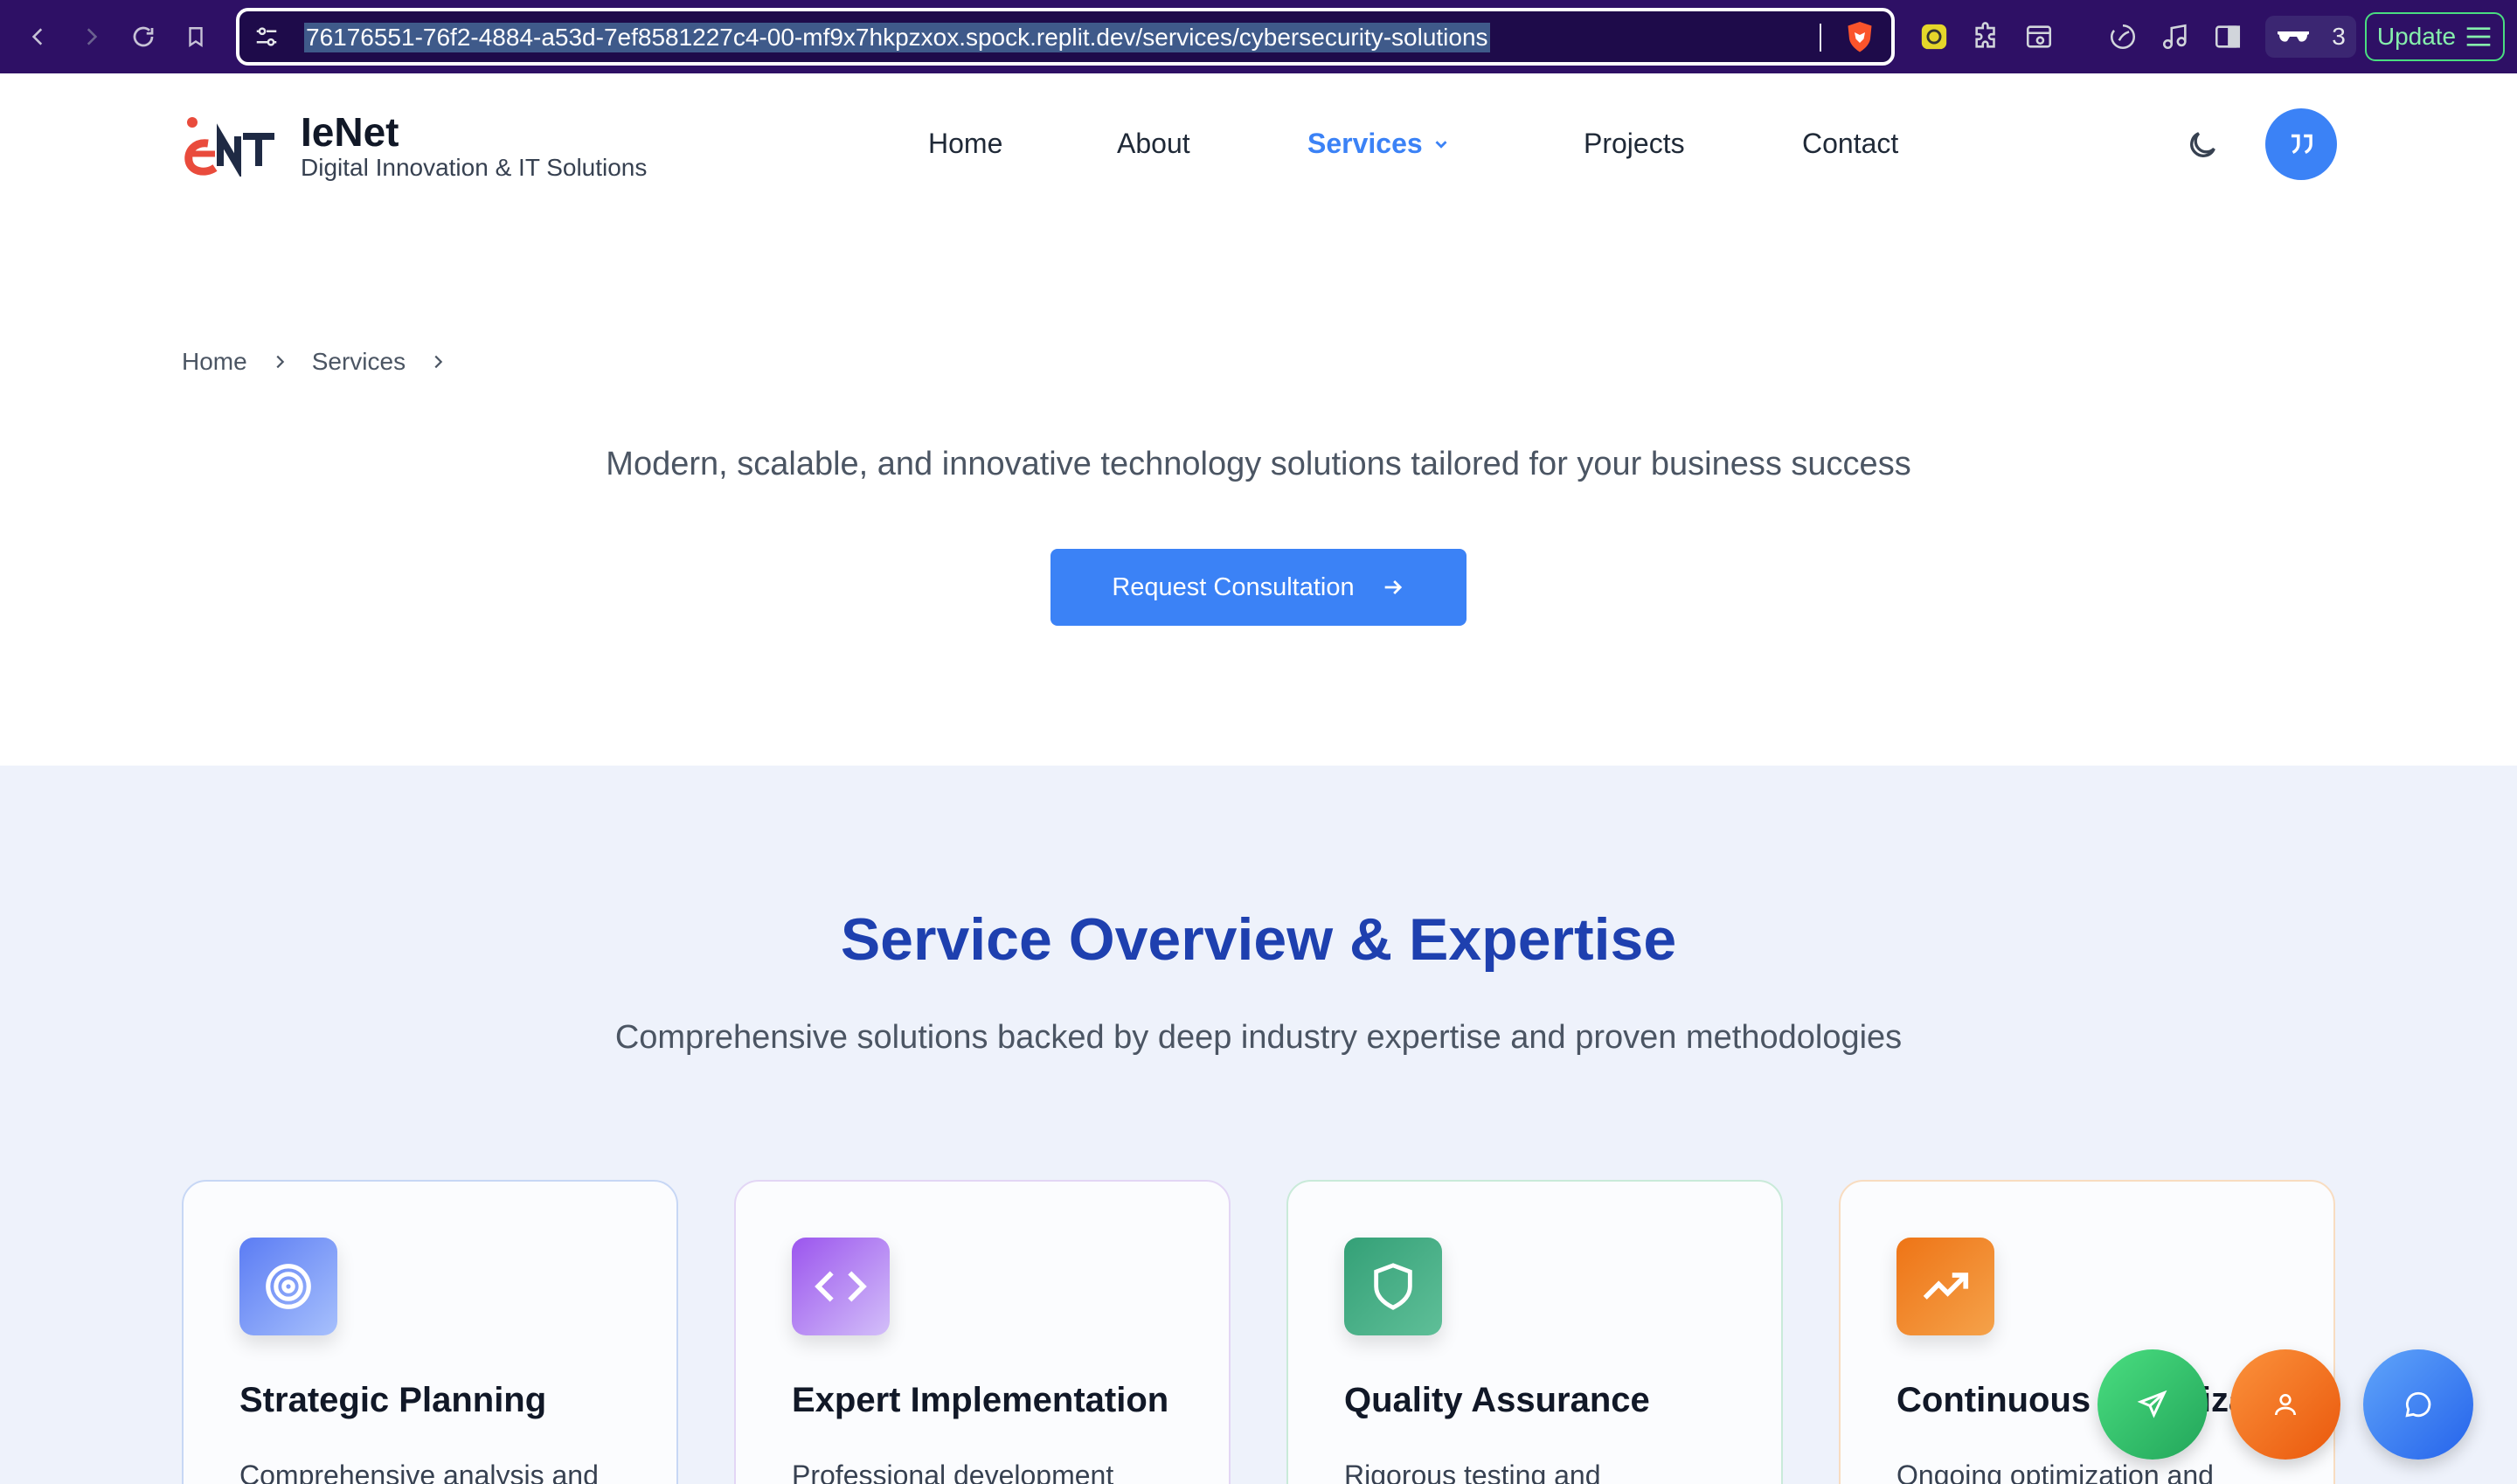 Image resolution: width=2517 pixels, height=1484 pixels. Describe the element at coordinates (1986, 36) in the screenshot. I see `extensions-puzzle-icon` at that location.